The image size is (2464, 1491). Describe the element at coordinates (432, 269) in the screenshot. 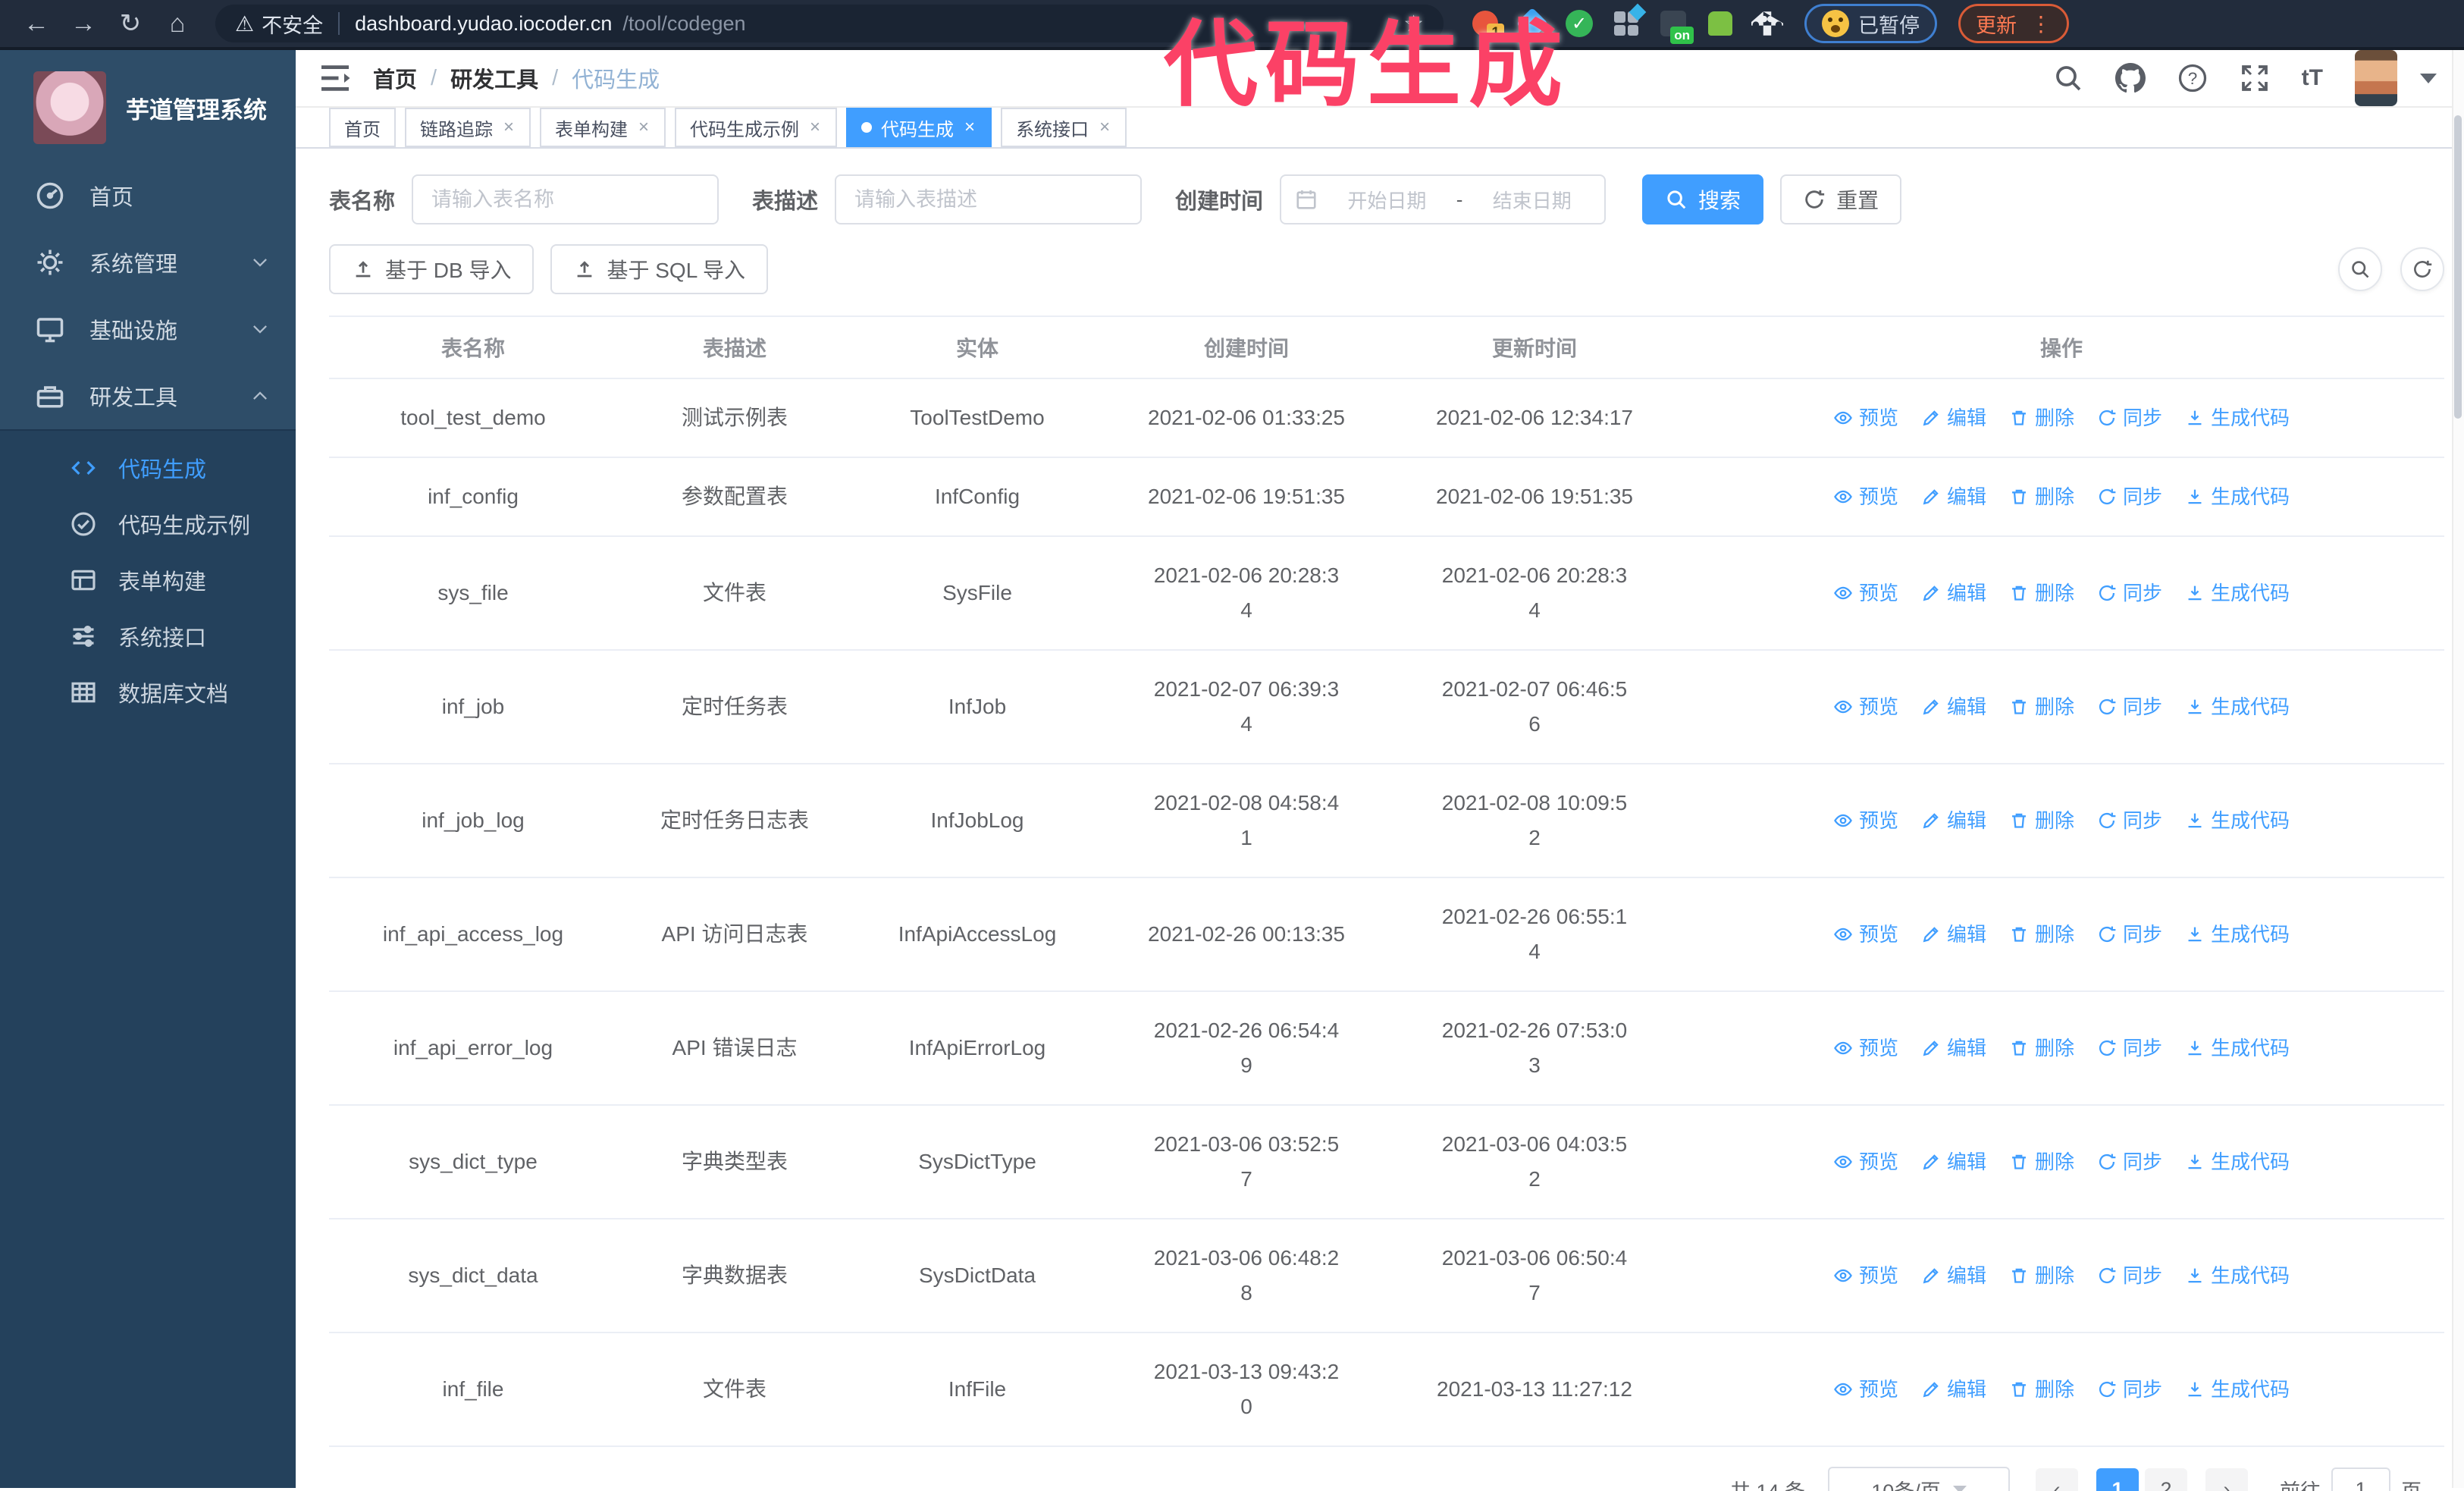

I see `import-db-button: 基于 DB 导入` at that location.